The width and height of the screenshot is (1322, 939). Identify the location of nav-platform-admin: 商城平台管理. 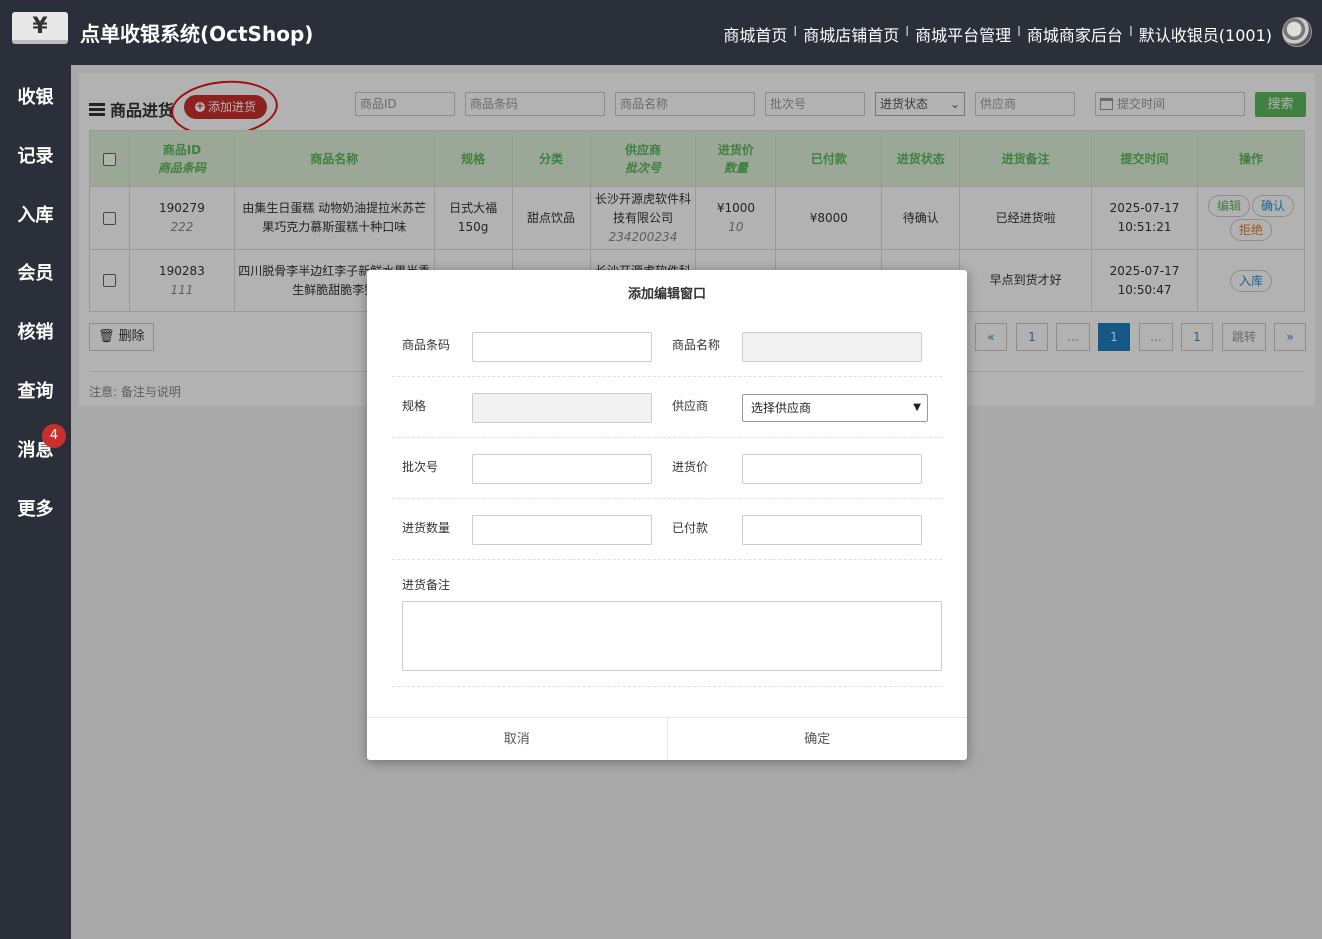
(963, 34).